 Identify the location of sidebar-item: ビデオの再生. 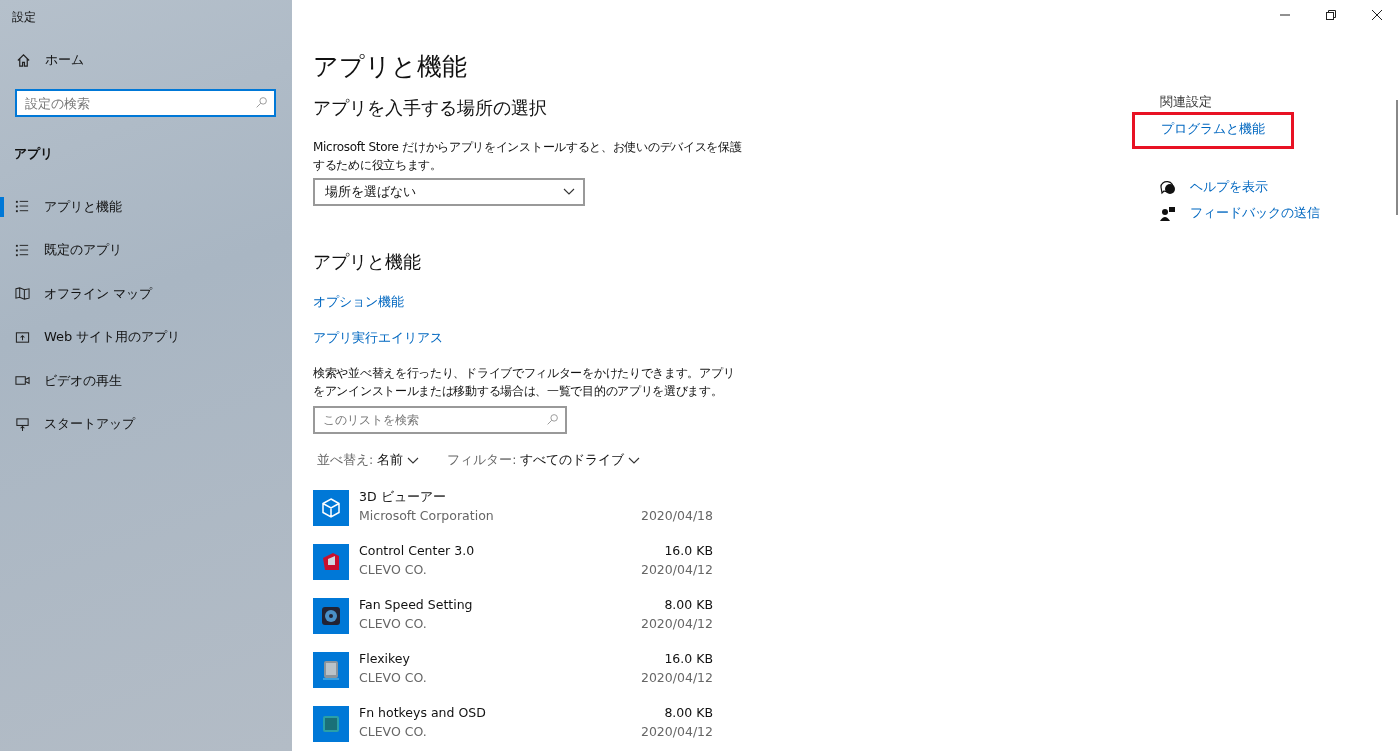
(146, 381).